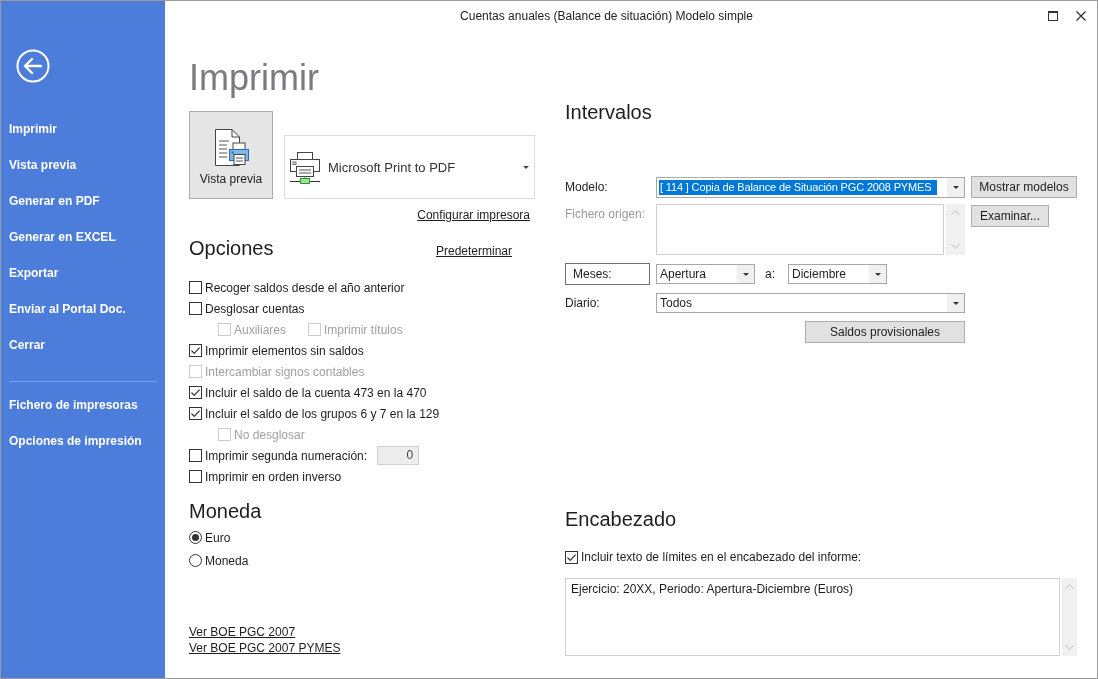 Image resolution: width=1098 pixels, height=679 pixels. I want to click on model-dropdown: [ 114 ] Copia de Balance de Situación PGC 2008 PYMES, so click(810, 187).